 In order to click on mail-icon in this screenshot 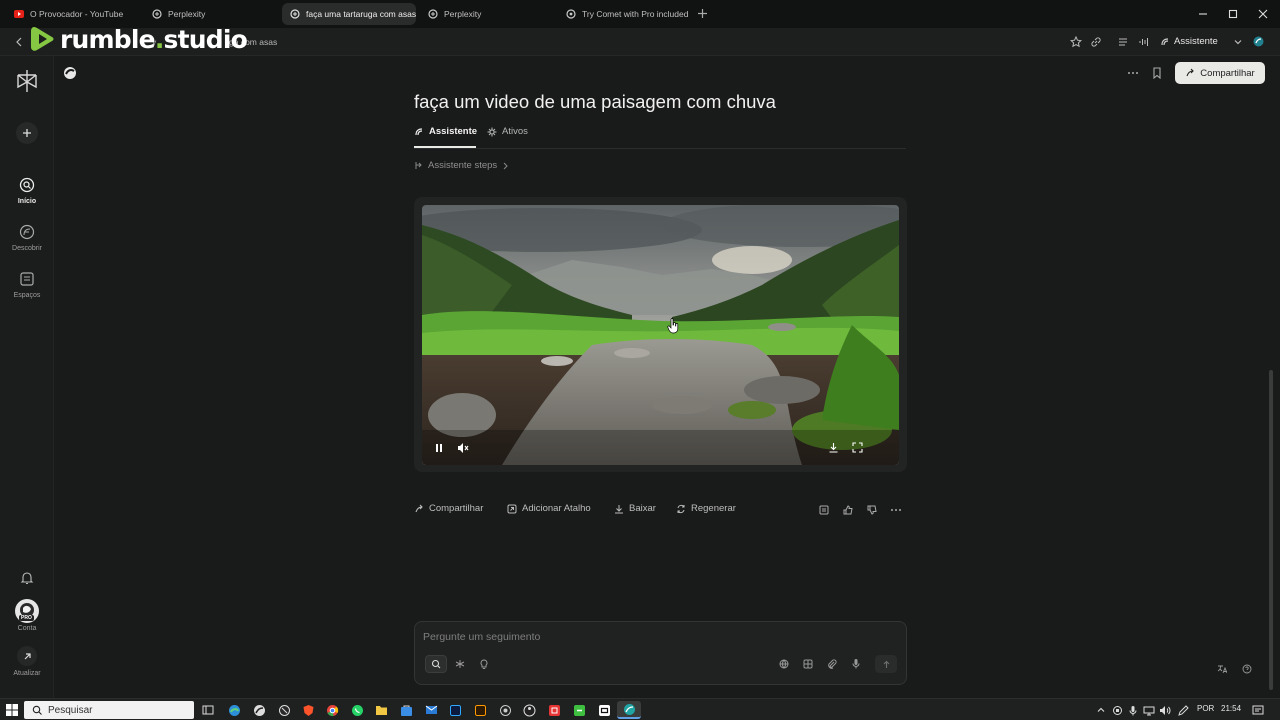, I will do `click(431, 710)`.